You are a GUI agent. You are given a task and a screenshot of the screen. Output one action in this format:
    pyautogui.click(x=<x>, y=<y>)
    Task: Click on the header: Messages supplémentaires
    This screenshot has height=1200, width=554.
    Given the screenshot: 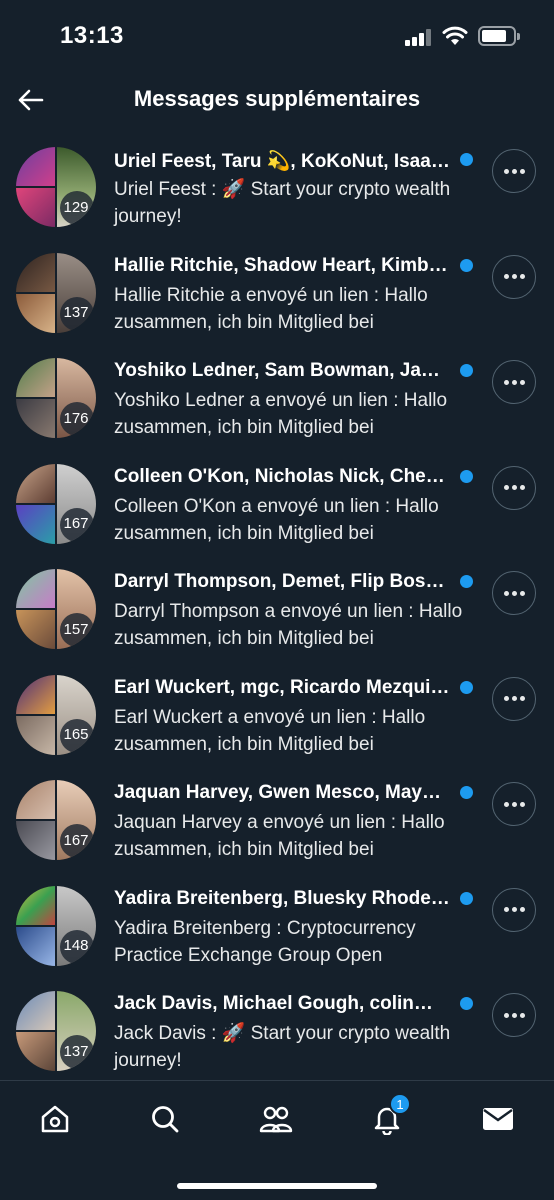 What is the action you would take?
    pyautogui.click(x=277, y=100)
    